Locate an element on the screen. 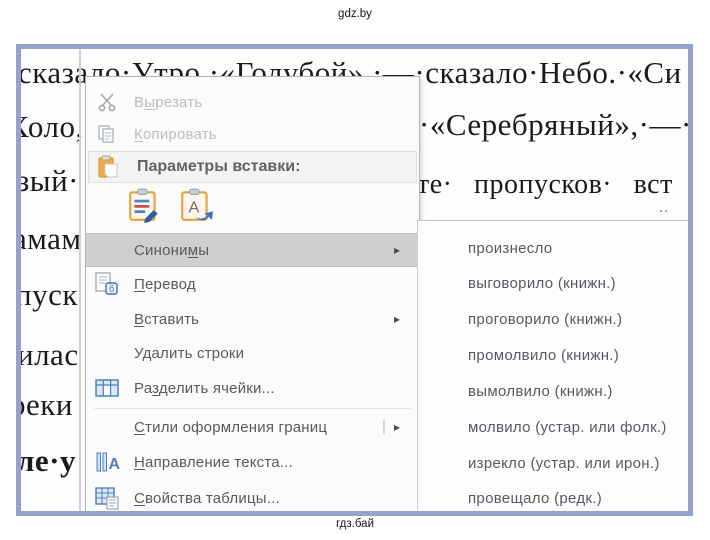  site-caption-top: gdz.by is located at coordinates (355, 14).